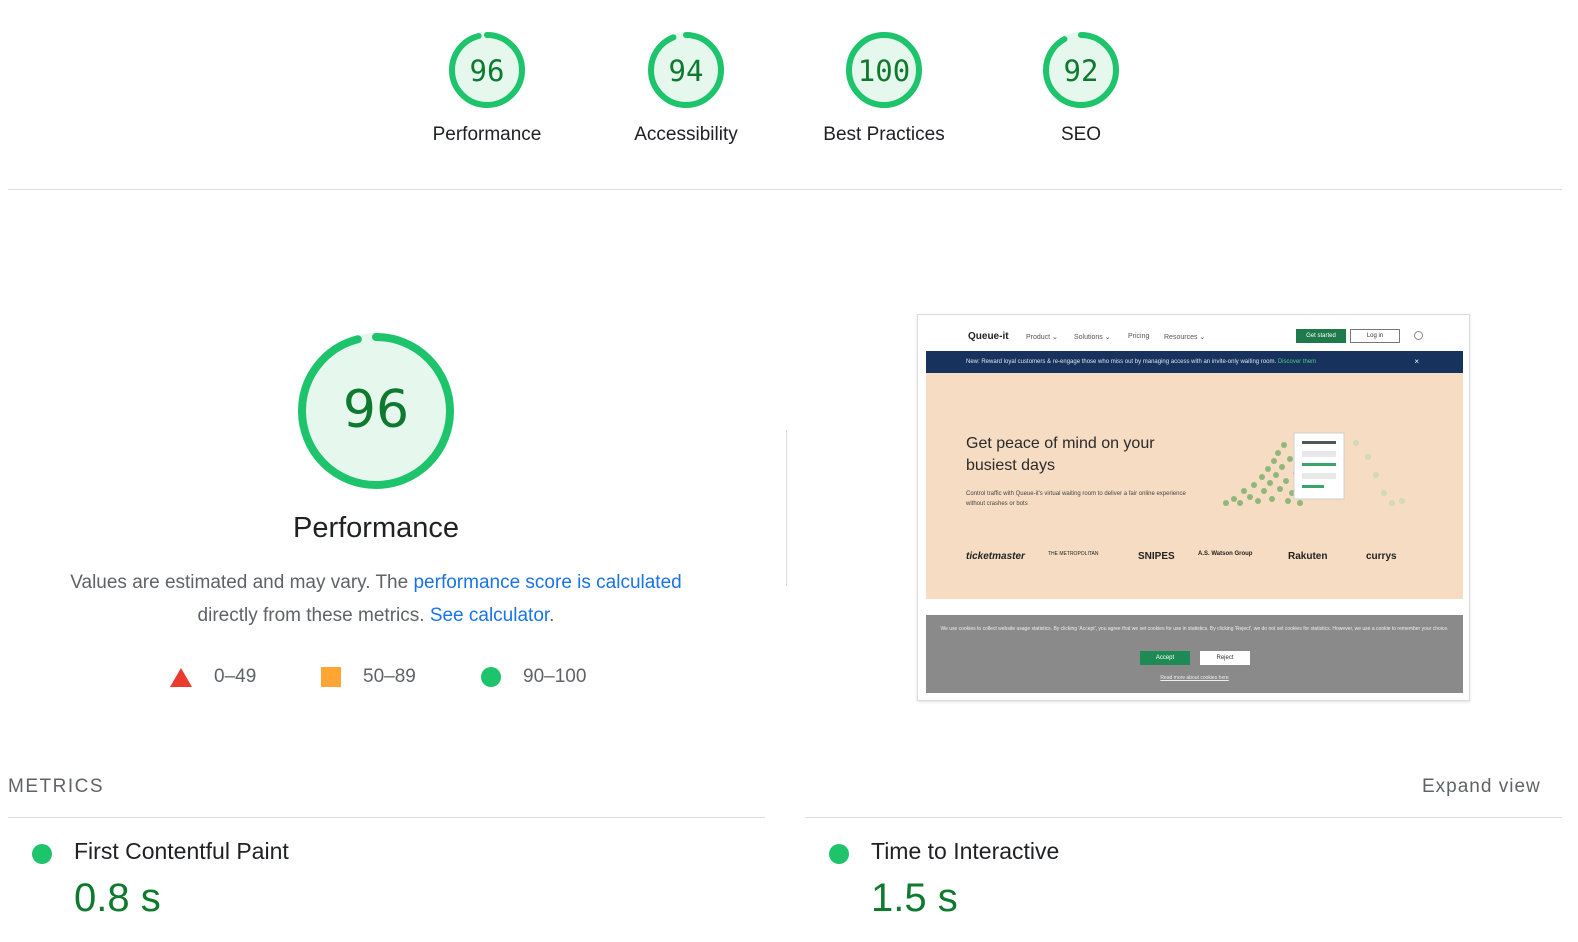  Describe the element at coordinates (1225, 554) in the screenshot. I see `thumb-logo-item: A.S. Watson Group` at that location.